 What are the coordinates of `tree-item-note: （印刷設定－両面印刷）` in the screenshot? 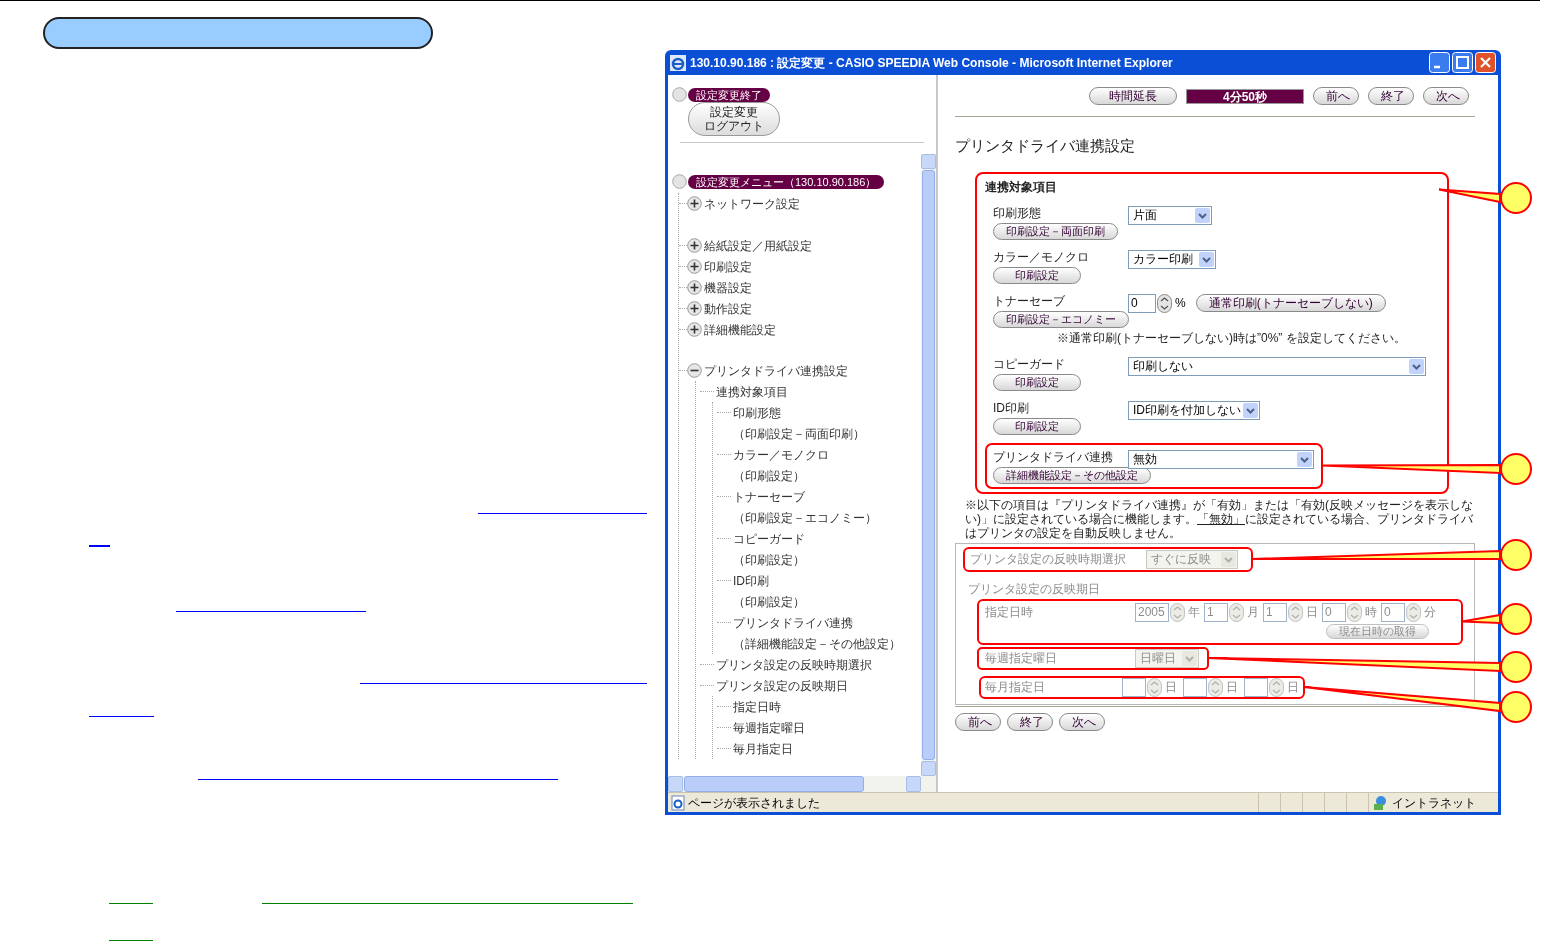 It's located at (799, 433).